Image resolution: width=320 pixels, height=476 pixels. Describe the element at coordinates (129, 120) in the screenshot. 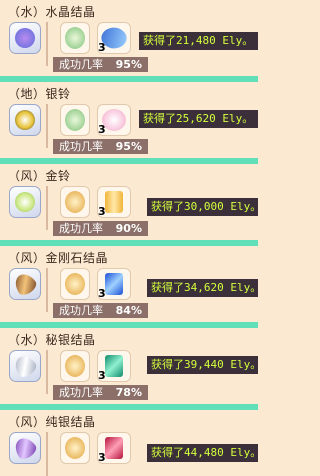

I see `recipe-card-2: （地）银铃 3 成功几率 95% 获得了25,620 Ely。` at that location.